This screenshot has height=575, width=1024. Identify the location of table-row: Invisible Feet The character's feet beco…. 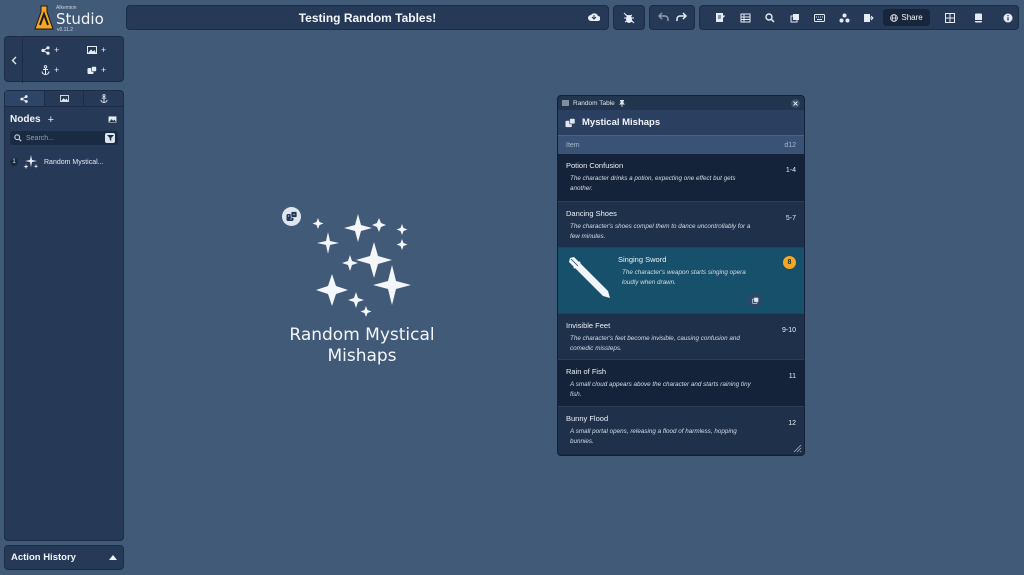
(681, 337).